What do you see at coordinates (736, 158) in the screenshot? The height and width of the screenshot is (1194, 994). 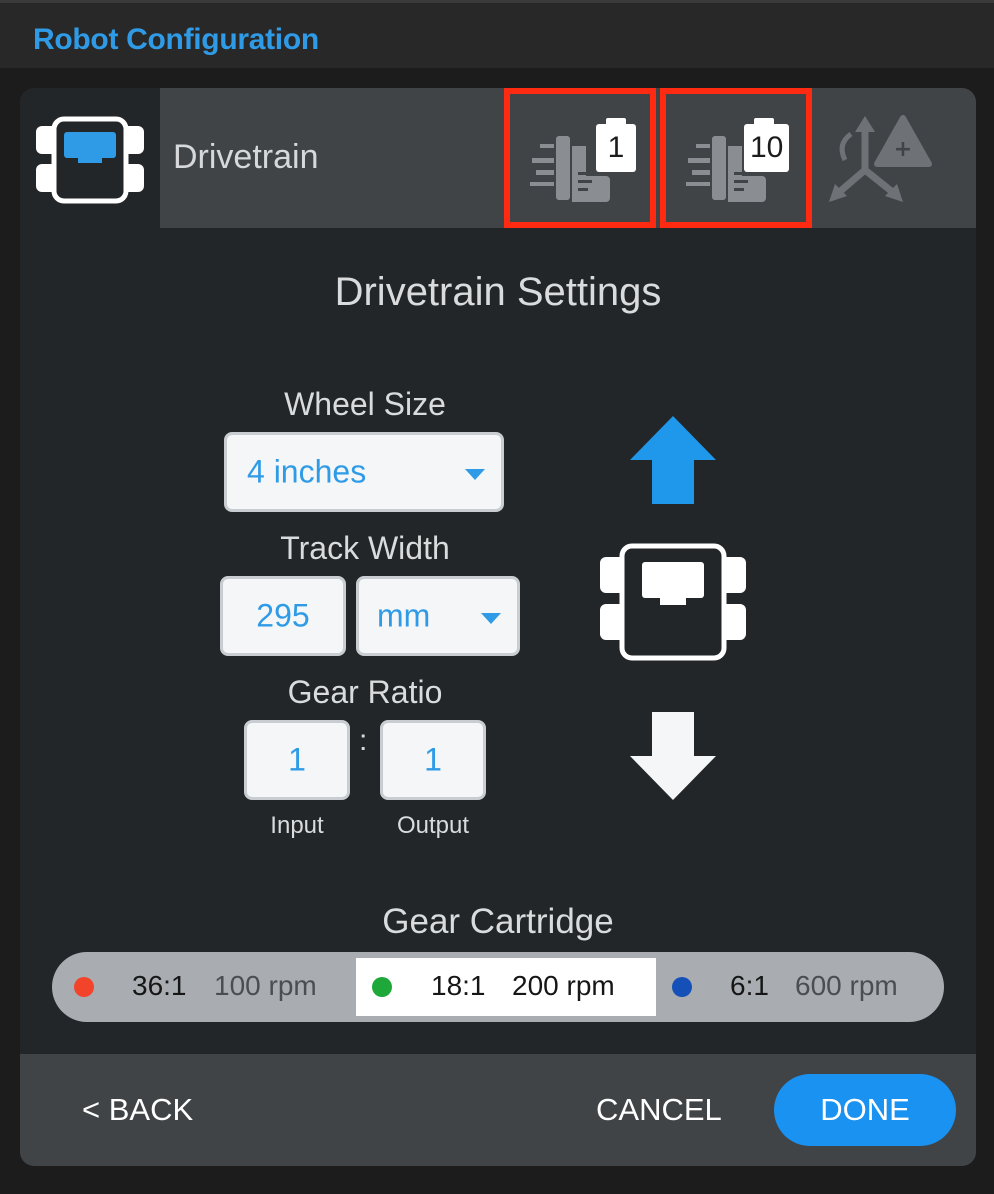 I see `motor-port-slot-10: 10` at bounding box center [736, 158].